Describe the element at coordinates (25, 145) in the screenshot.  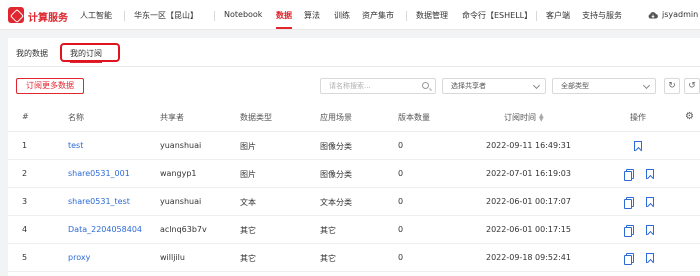
I see `cell-index: 1` at that location.